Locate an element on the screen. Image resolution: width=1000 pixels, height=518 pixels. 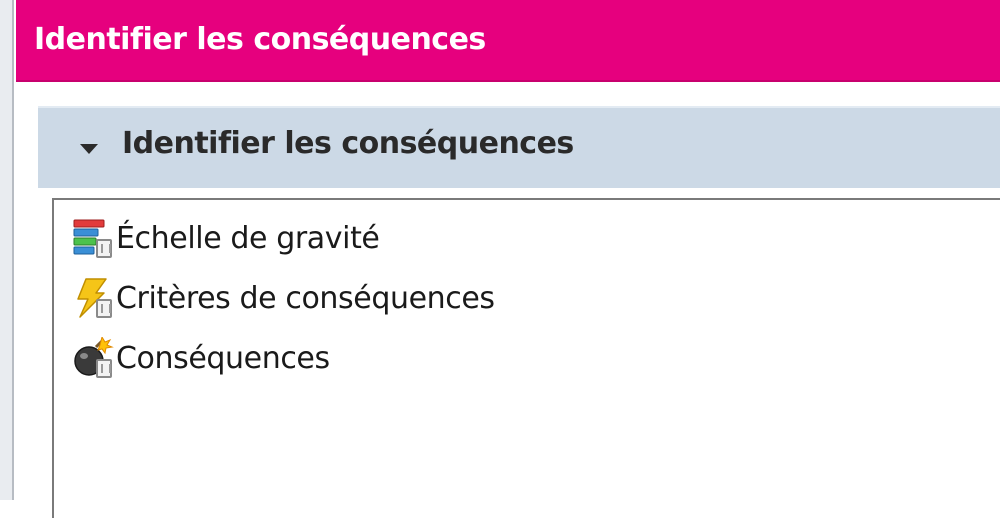
list-item-gravity-scale: Échelle de gravité is located at coordinates (226, 238).